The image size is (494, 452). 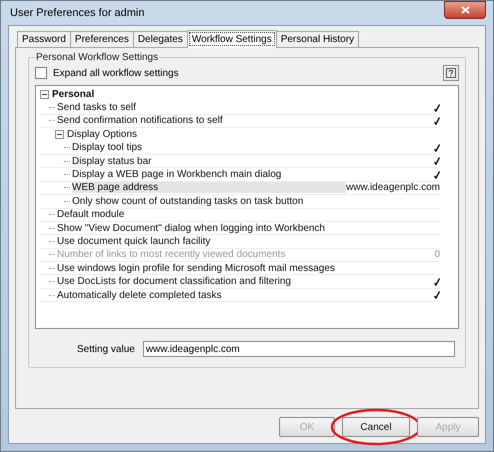 What do you see at coordinates (253, 148) in the screenshot?
I see `setting-label: Display tool tips` at bounding box center [253, 148].